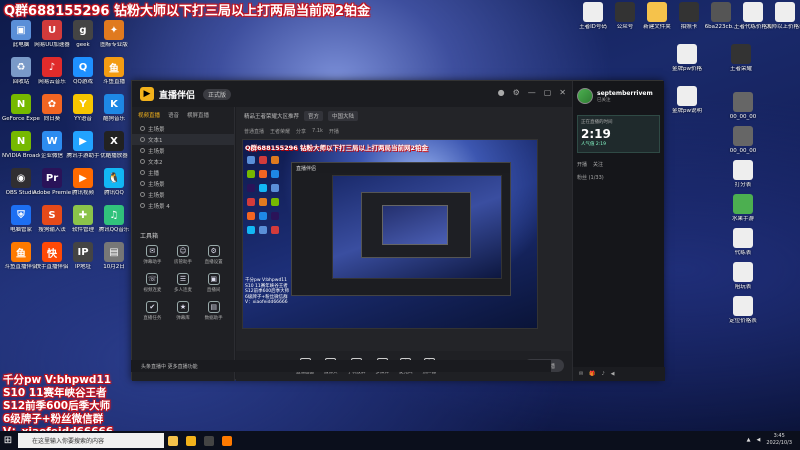  What do you see at coordinates (114, 34) in the screenshot?
I see `desktop-icon: ✦ 图标专业版` at bounding box center [114, 34].